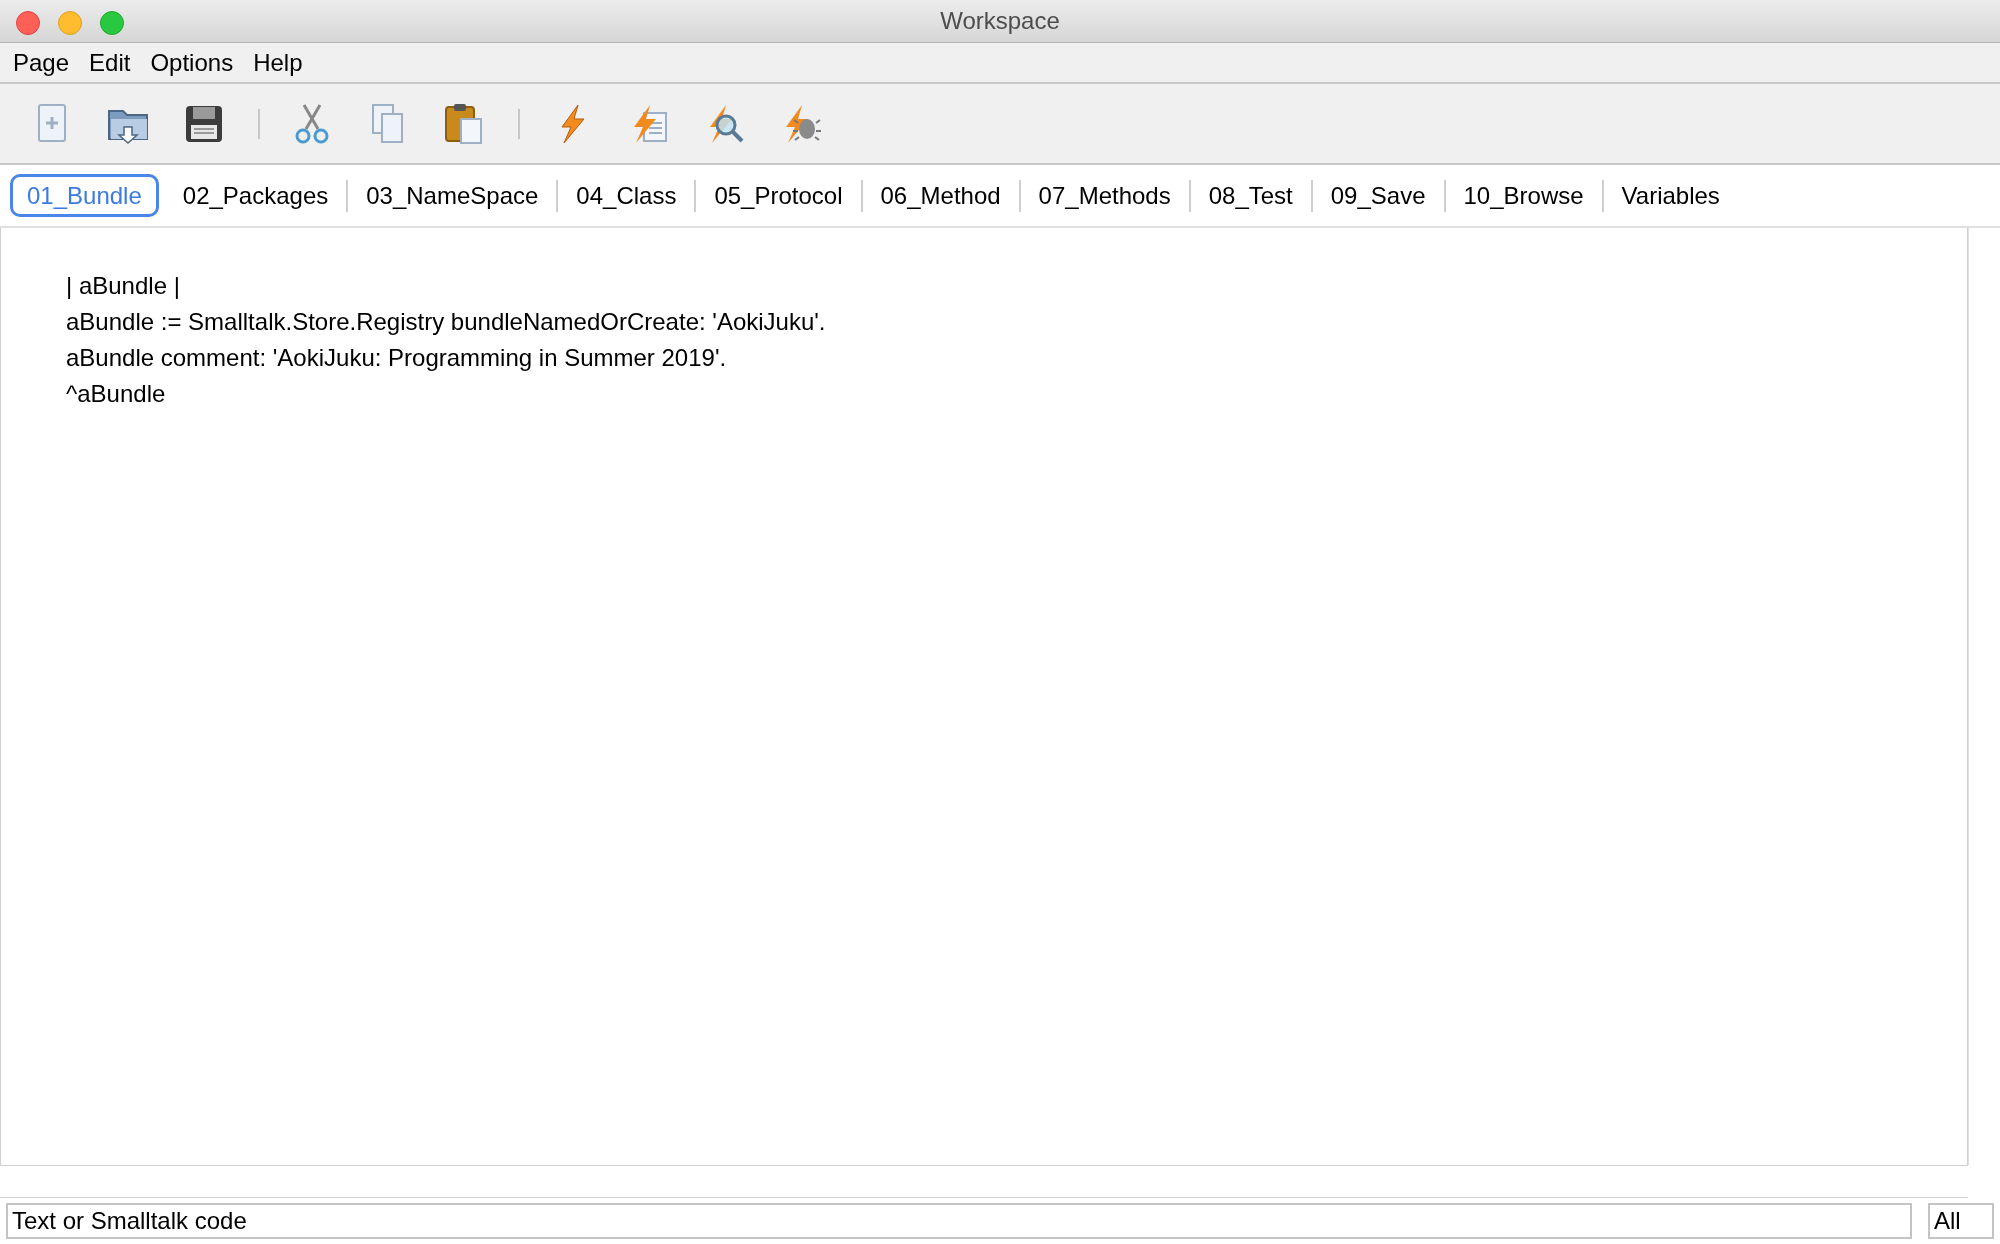 This screenshot has height=1244, width=2000. I want to click on menu-item: Options, so click(192, 62).